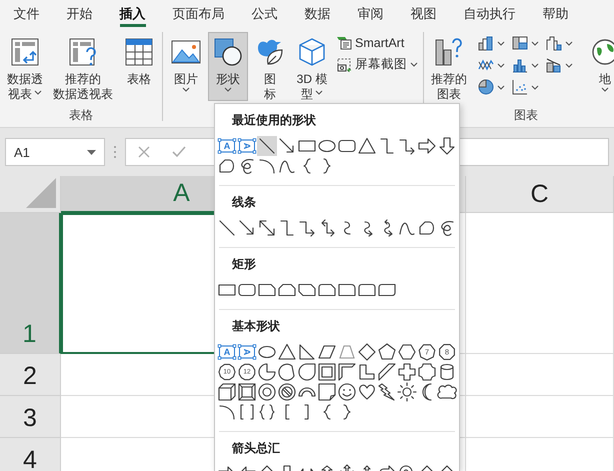 The width and height of the screenshot is (614, 471). Describe the element at coordinates (270, 69) in the screenshot. I see `icons-button: 图 标` at that location.